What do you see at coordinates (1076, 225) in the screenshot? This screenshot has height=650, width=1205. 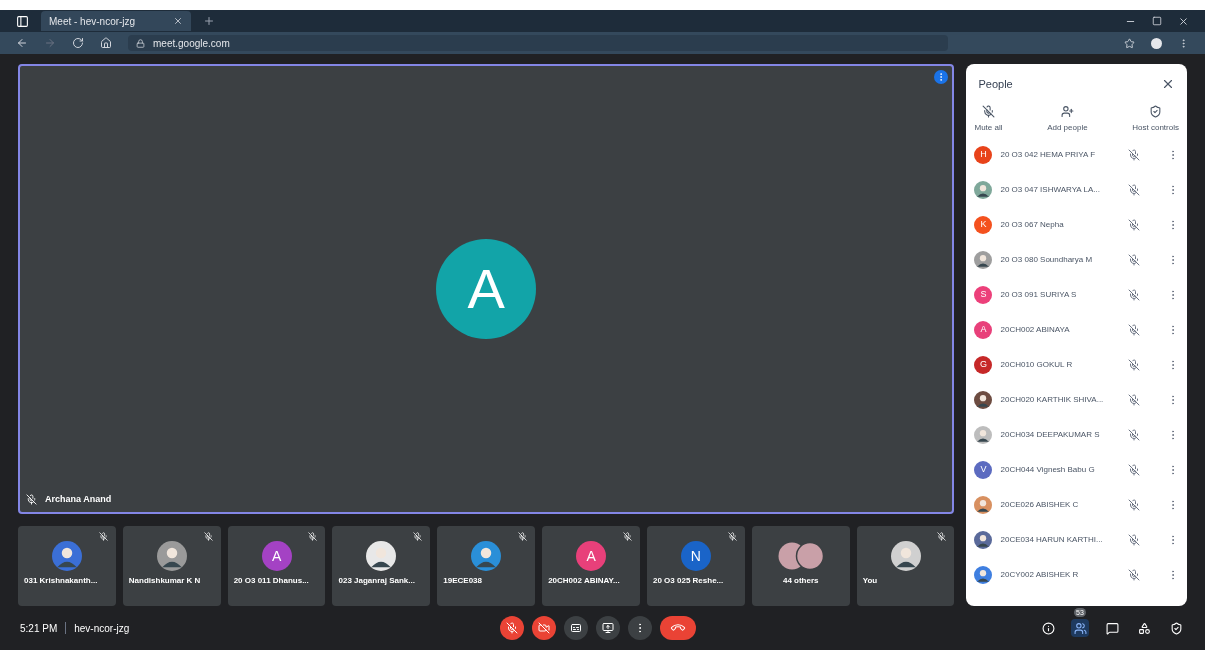 I see `participant-row: K 20 O3 067 Nepha` at bounding box center [1076, 225].